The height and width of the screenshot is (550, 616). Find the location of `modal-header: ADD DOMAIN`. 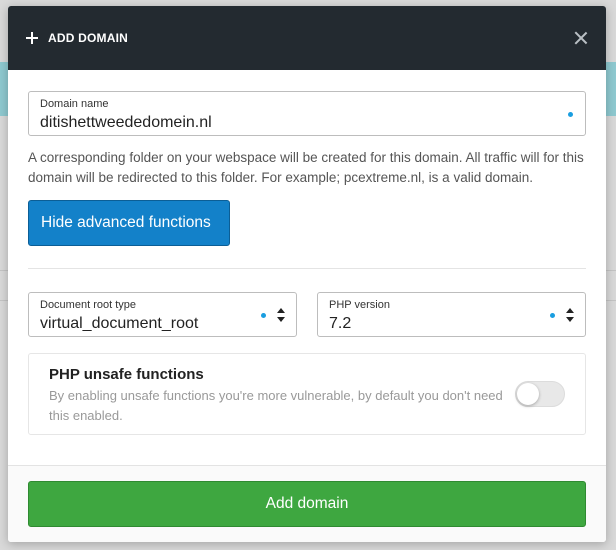

modal-header: ADD DOMAIN is located at coordinates (307, 38).